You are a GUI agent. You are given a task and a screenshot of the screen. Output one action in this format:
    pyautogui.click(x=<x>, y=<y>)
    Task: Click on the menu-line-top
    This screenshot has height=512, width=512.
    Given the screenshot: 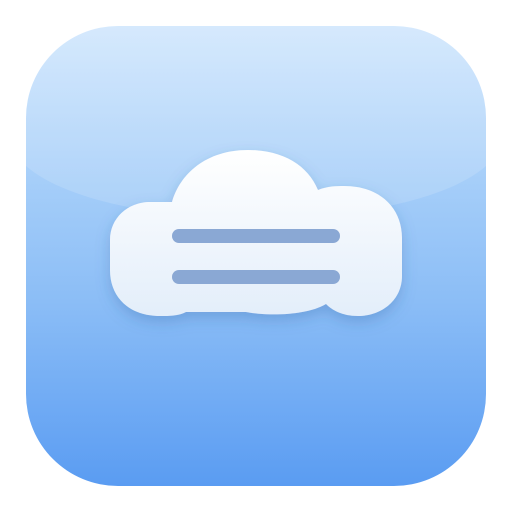 What is the action you would take?
    pyautogui.click(x=256, y=236)
    